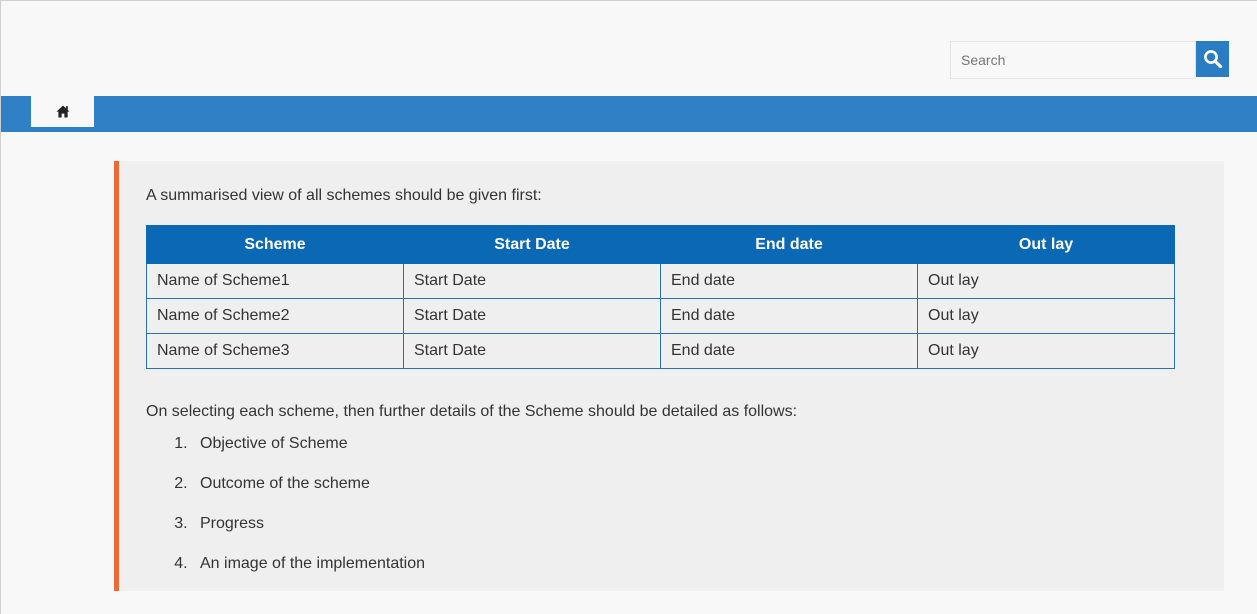  I want to click on list-item: Progress, so click(308, 535).